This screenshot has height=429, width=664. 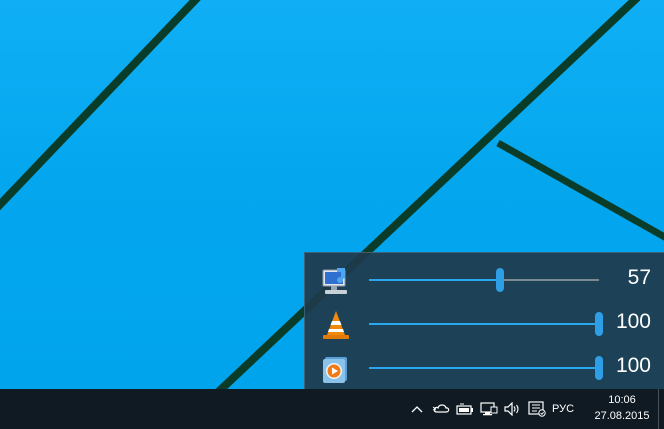 What do you see at coordinates (563, 409) in the screenshot?
I see `input-language: РУС` at bounding box center [563, 409].